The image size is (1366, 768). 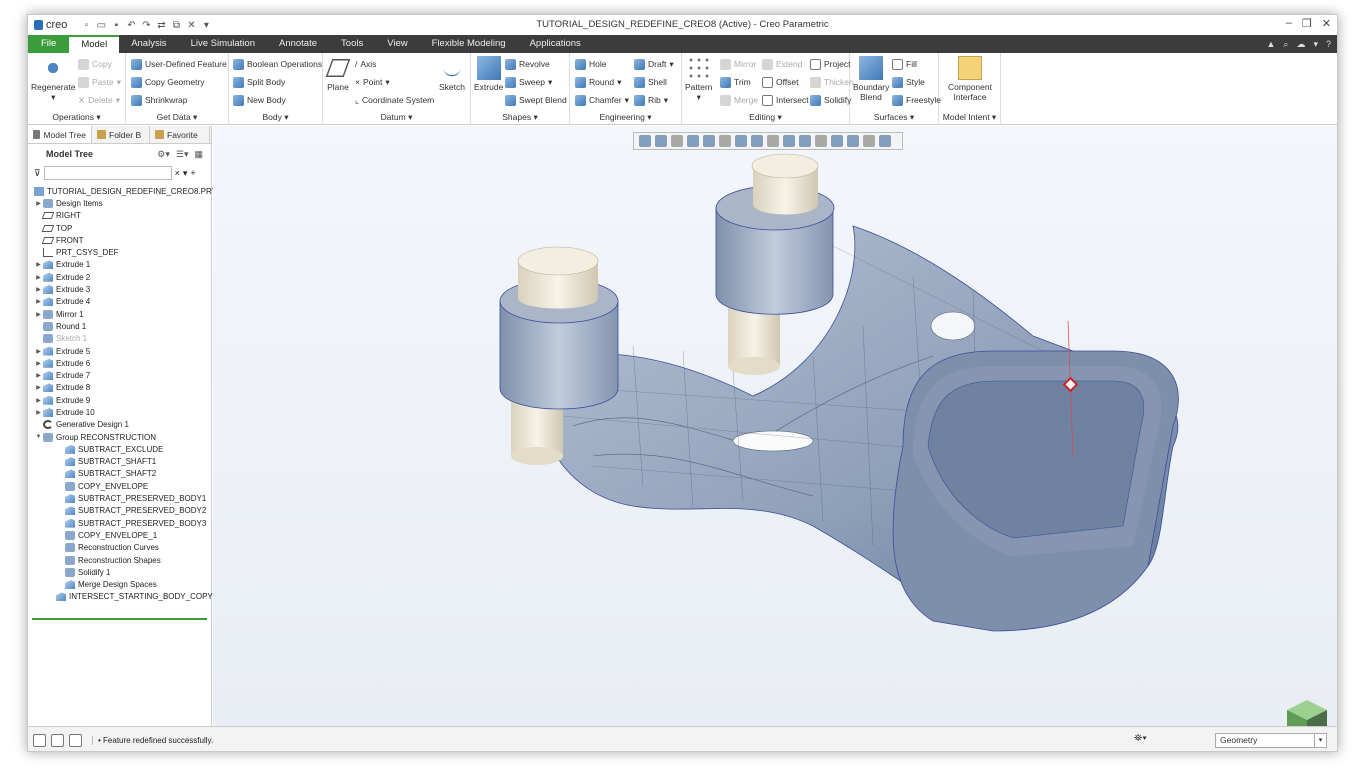 What do you see at coordinates (837, 141) in the screenshot?
I see `simulation-display-icon` at bounding box center [837, 141].